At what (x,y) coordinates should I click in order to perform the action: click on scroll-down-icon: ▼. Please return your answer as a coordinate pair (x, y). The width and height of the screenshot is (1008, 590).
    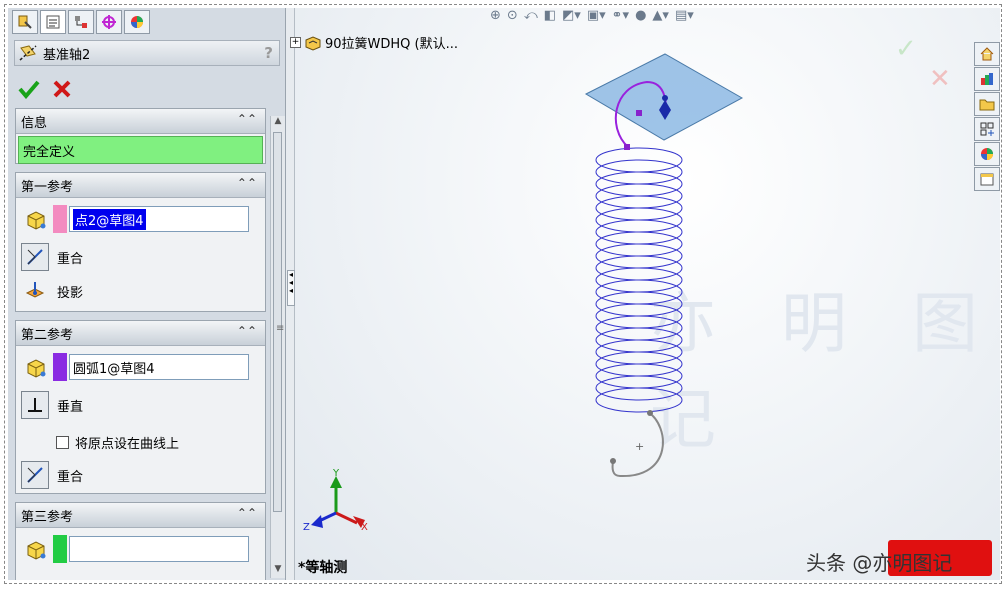
    Looking at the image, I should click on (278, 571).